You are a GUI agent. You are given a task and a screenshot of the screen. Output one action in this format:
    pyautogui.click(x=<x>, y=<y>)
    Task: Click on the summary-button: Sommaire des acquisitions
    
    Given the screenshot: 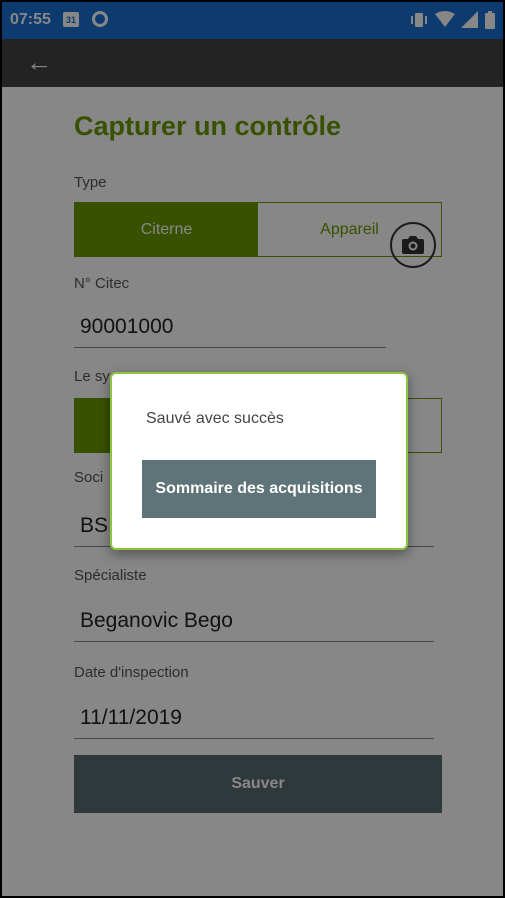 What is the action you would take?
    pyautogui.click(x=259, y=489)
    